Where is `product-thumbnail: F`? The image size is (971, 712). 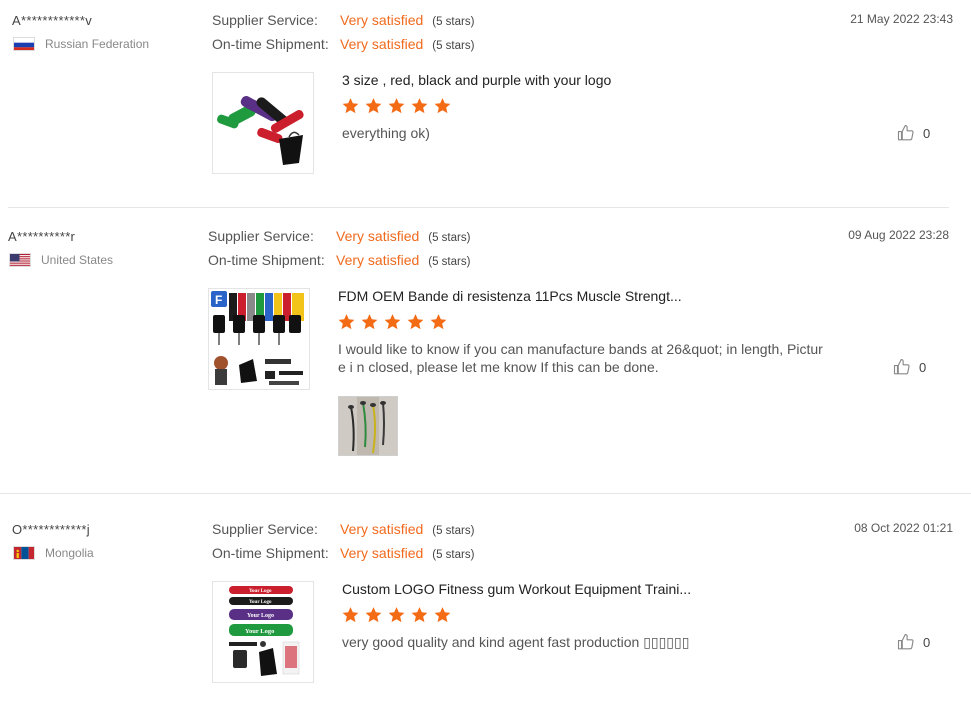 product-thumbnail: F is located at coordinates (259, 339).